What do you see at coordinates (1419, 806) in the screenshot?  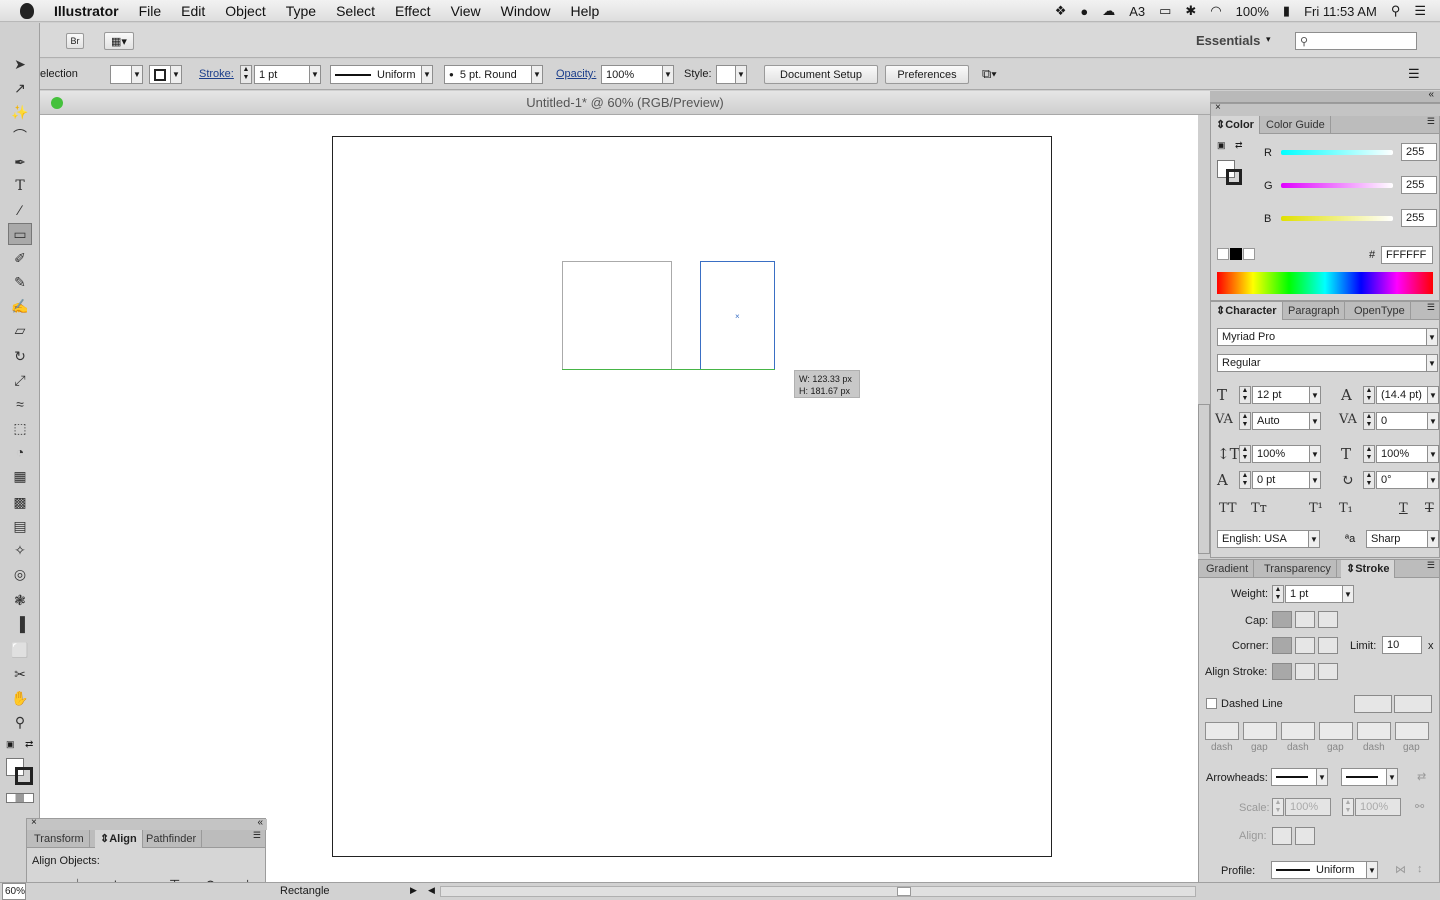 I see `link-scale-icon: ⚯` at bounding box center [1419, 806].